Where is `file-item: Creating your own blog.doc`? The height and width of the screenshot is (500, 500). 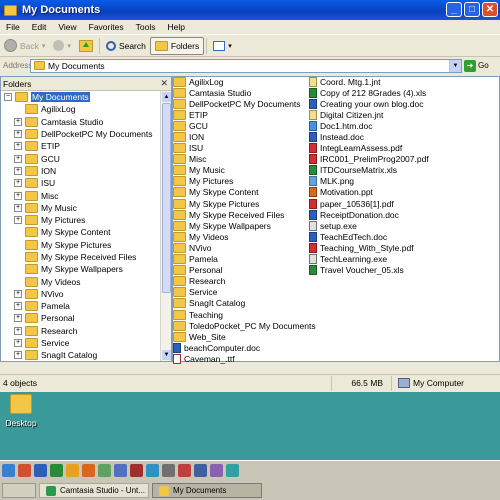
file-item: Creating your own blog.doc is located at coordinates (369, 103).